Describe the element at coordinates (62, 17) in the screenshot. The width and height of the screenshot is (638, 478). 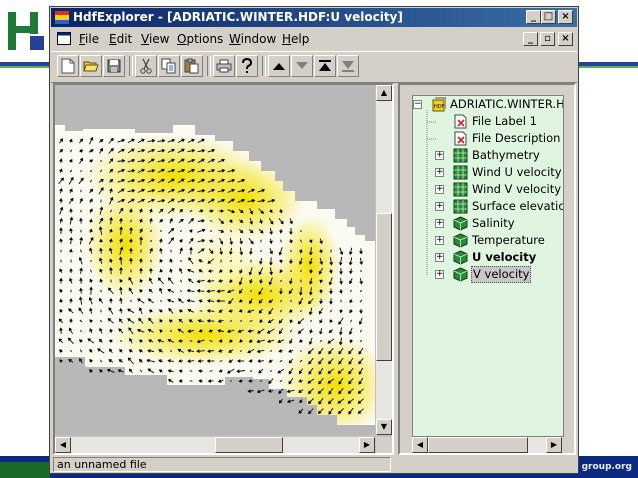
I see `app-icon` at that location.